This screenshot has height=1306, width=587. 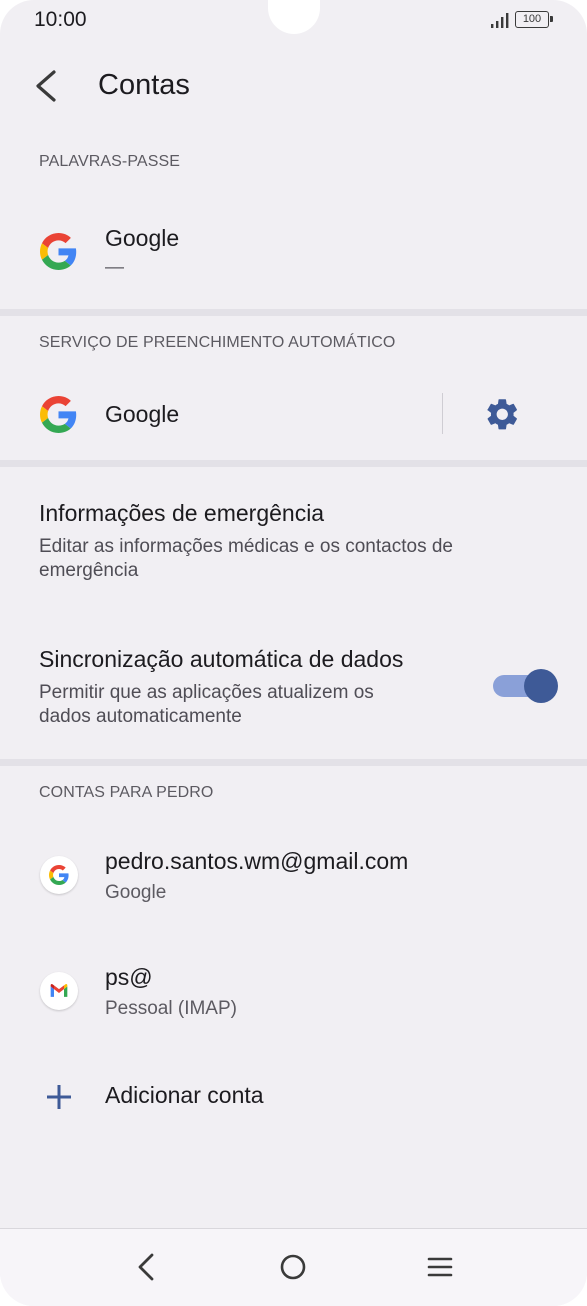 What do you see at coordinates (293, 992) in the screenshot?
I see `account-row: ps@ Pessoal (IMAP)` at bounding box center [293, 992].